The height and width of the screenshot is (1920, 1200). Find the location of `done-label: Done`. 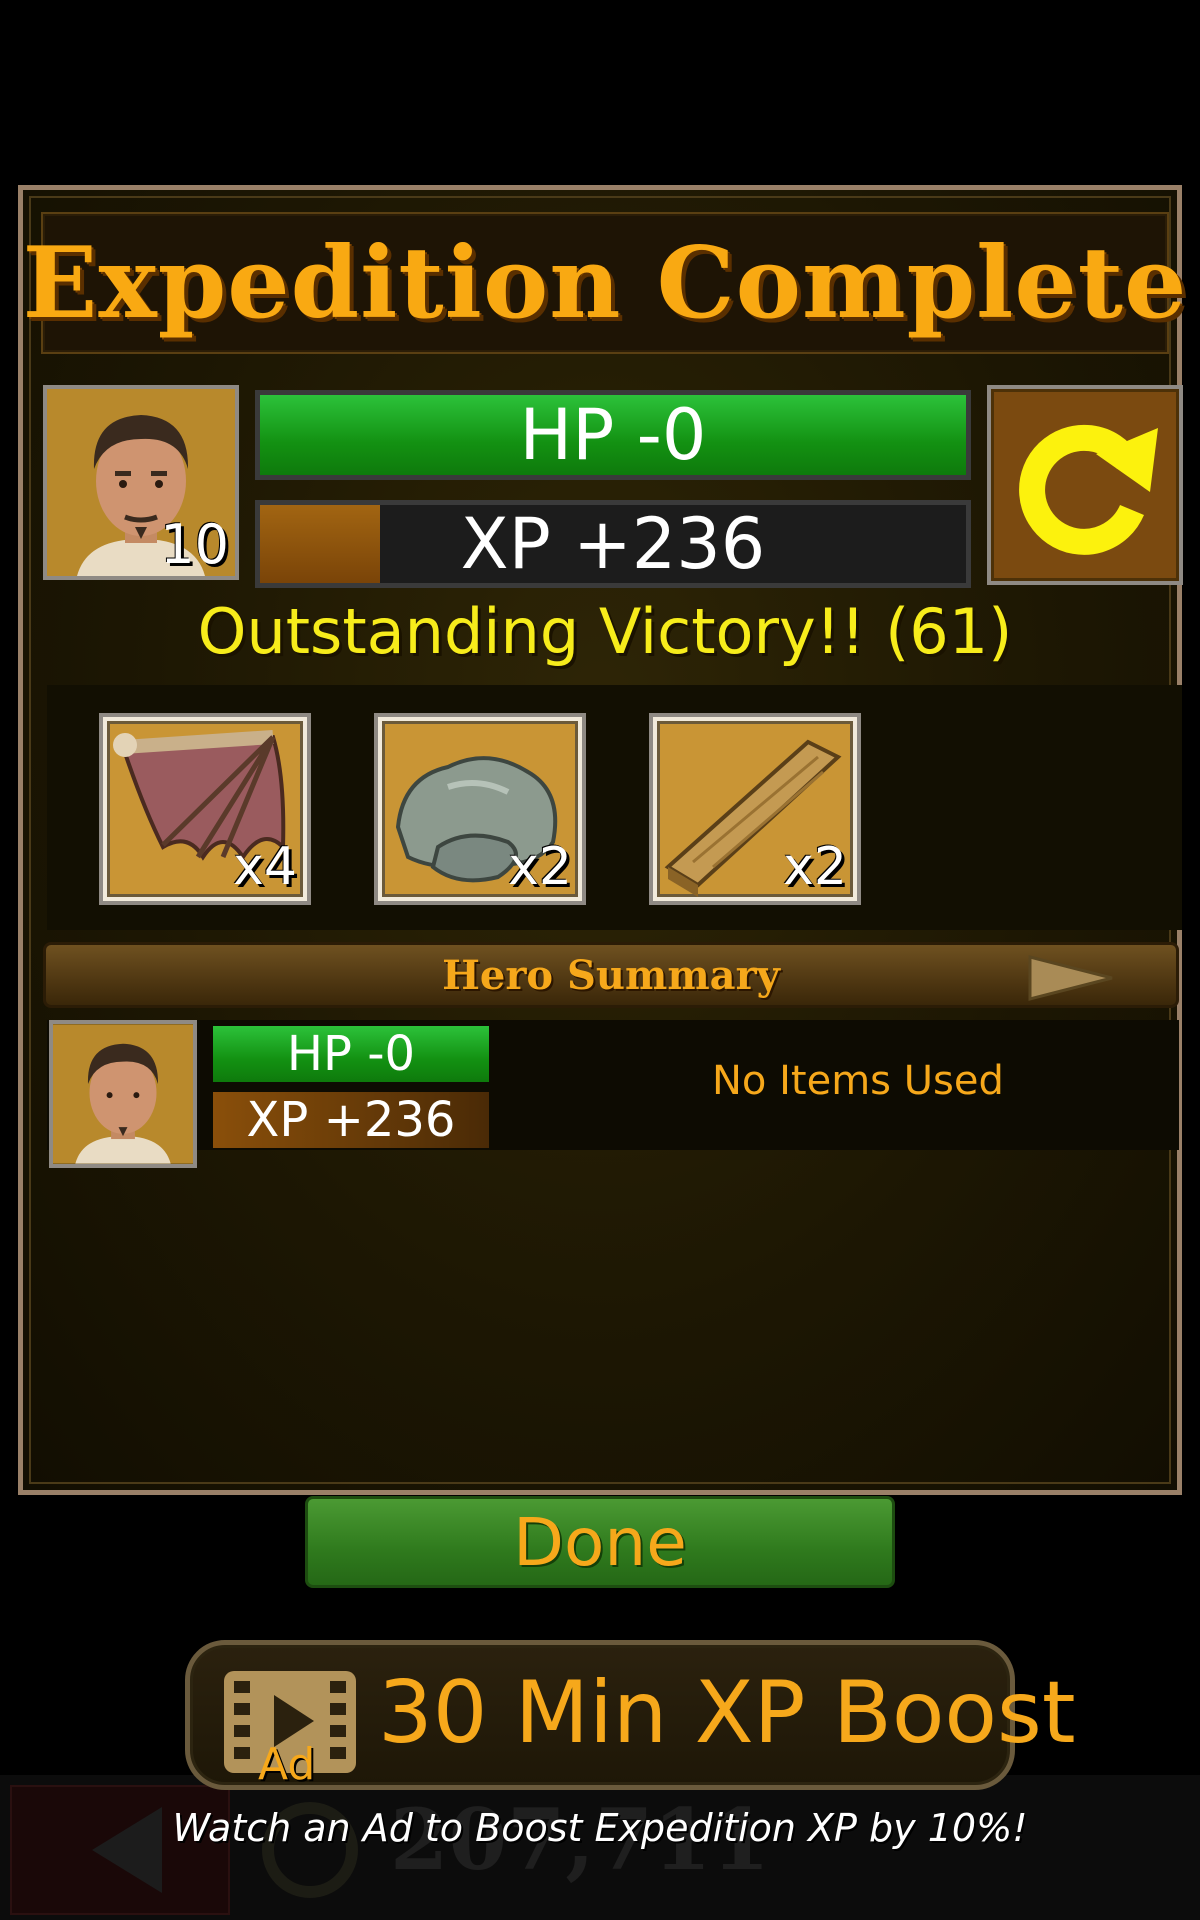

done-label: Done is located at coordinates (600, 1542).